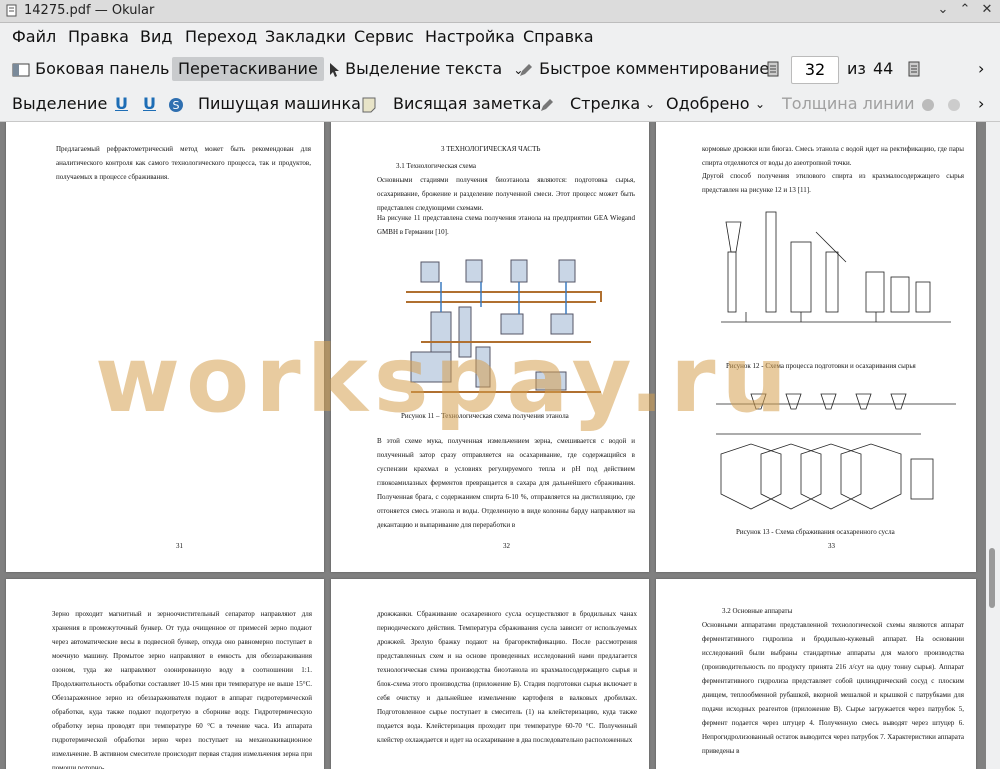 This screenshot has height=769, width=1000. Describe the element at coordinates (558, 36) in the screenshot. I see `menu-help: Справка` at that location.